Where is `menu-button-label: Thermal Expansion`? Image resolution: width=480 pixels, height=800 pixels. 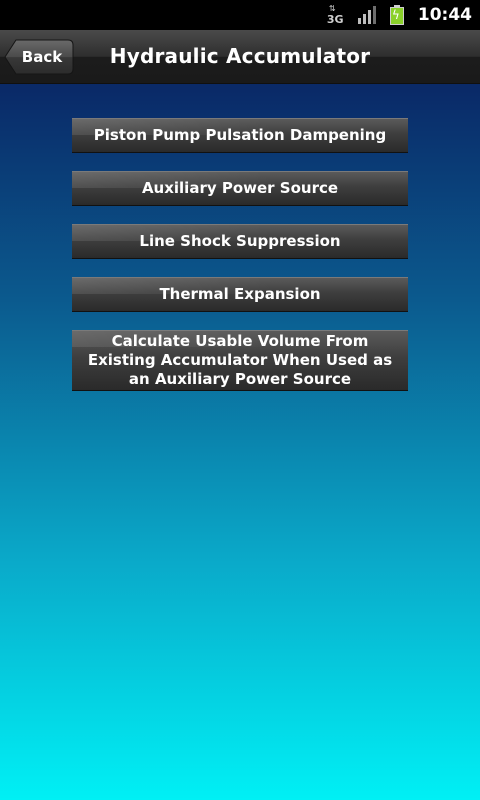 menu-button-label: Thermal Expansion is located at coordinates (240, 294).